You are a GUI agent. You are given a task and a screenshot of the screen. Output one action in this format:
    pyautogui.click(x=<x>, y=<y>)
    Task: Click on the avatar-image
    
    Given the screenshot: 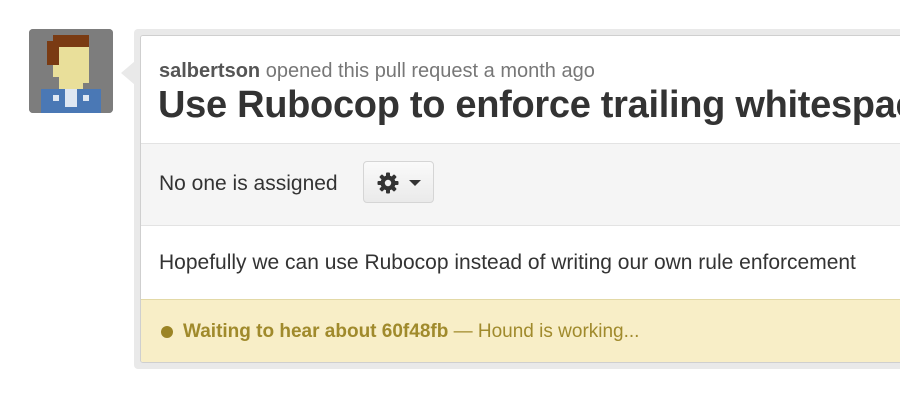 What is the action you would take?
    pyautogui.click(x=71, y=71)
    